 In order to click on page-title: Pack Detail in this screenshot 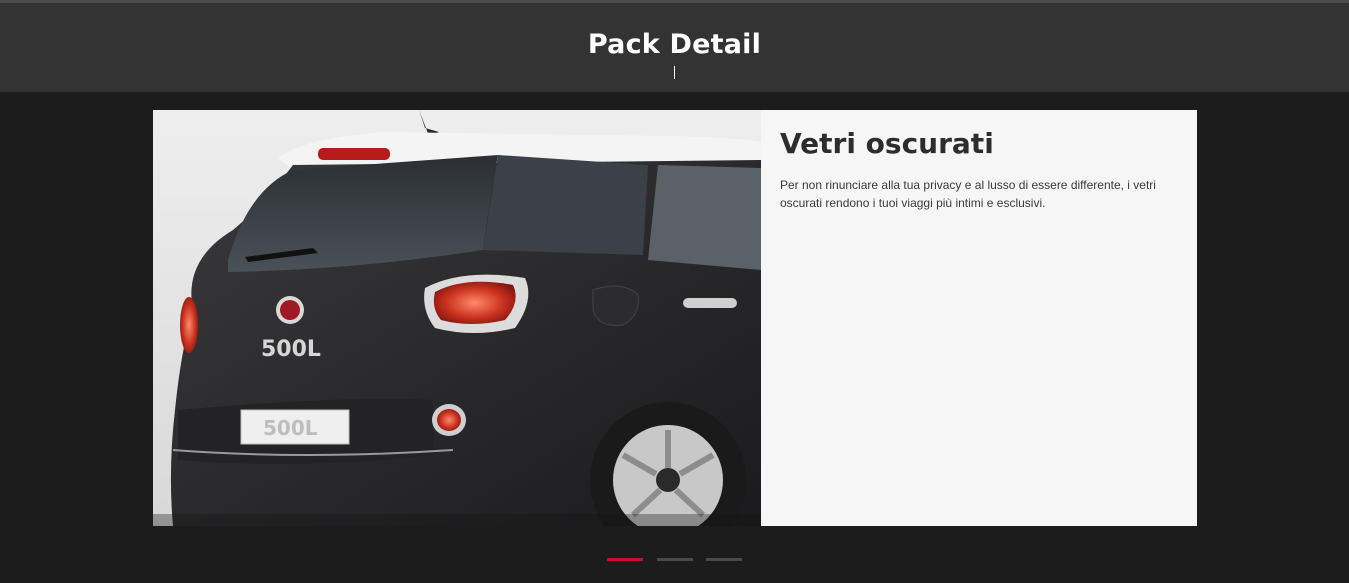, I will do `click(674, 44)`.